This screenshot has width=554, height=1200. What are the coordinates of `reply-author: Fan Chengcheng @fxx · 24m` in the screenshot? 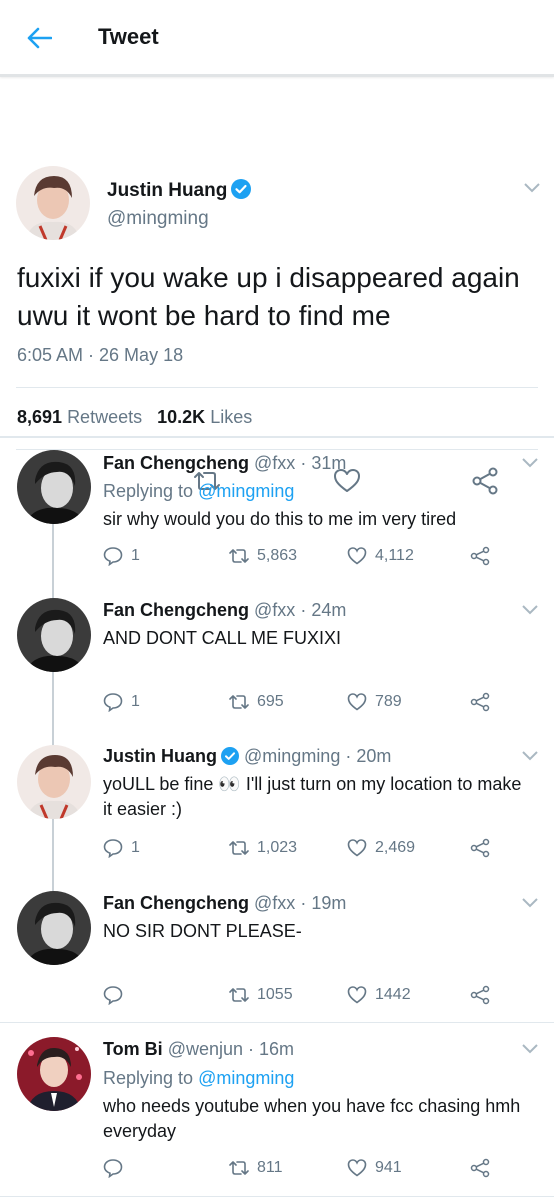 It's located at (224, 610).